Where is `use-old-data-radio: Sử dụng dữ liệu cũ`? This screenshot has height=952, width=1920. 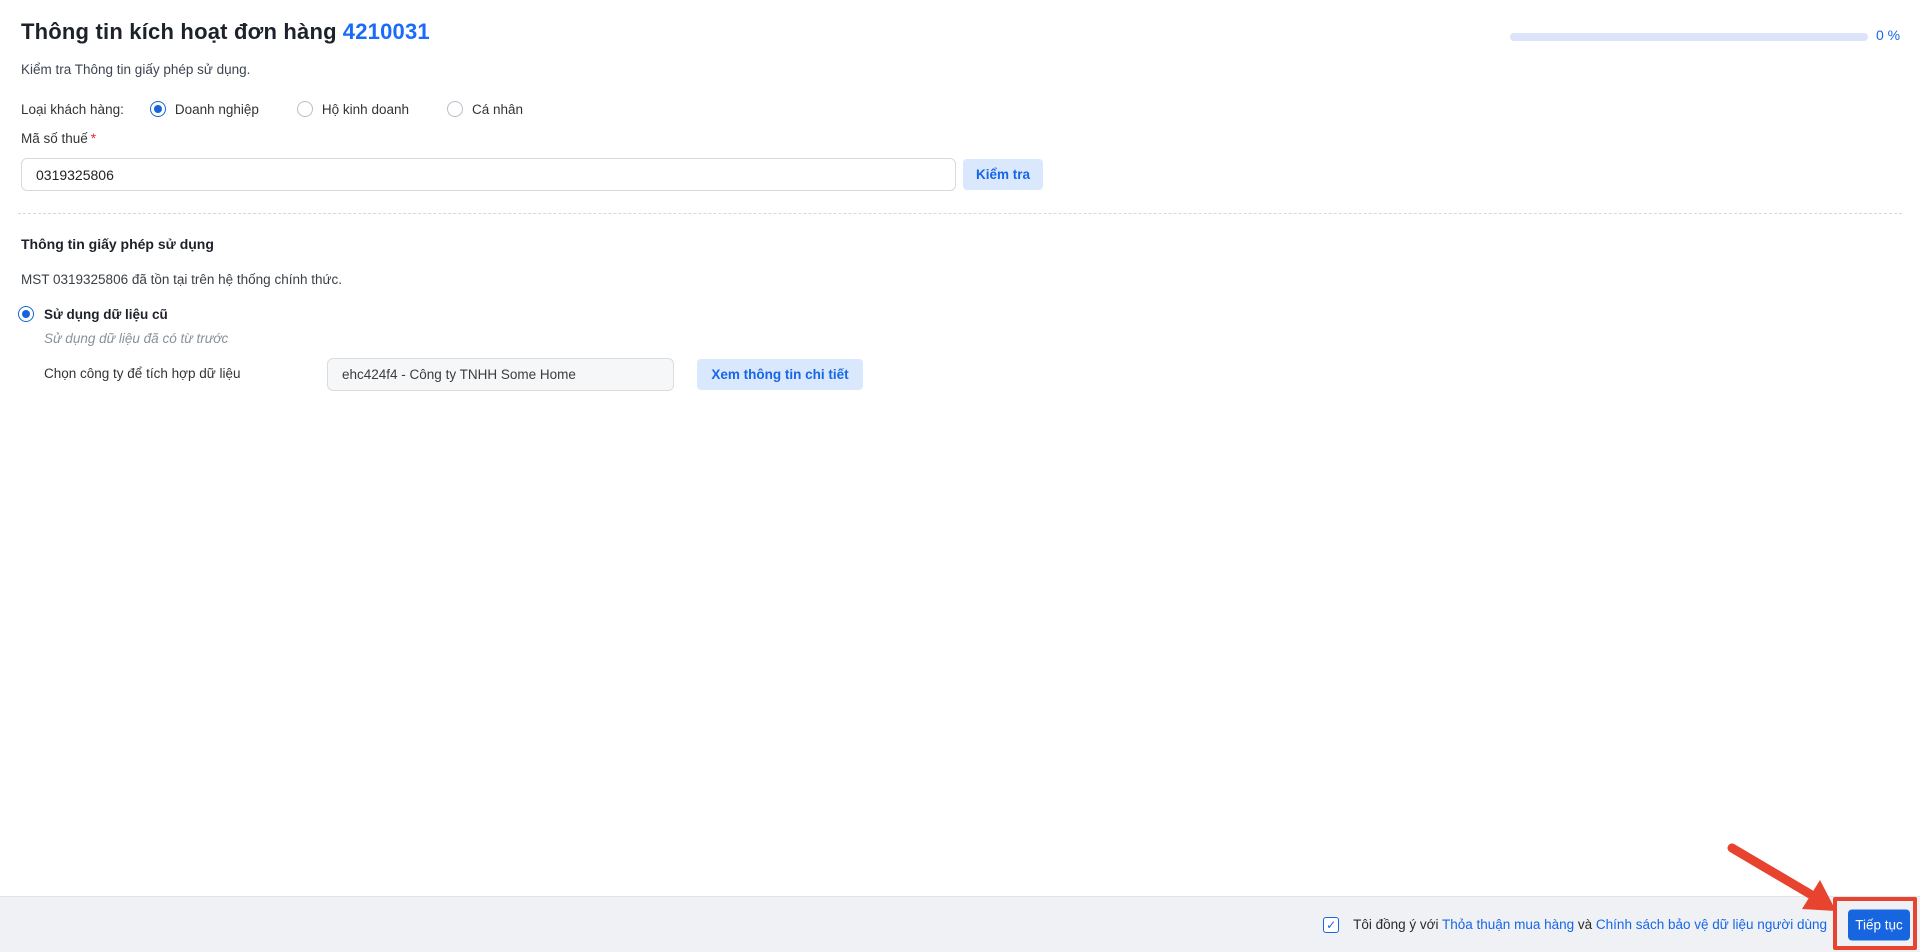
use-old-data-radio: Sử dụng dữ liệu cũ is located at coordinates (93, 314).